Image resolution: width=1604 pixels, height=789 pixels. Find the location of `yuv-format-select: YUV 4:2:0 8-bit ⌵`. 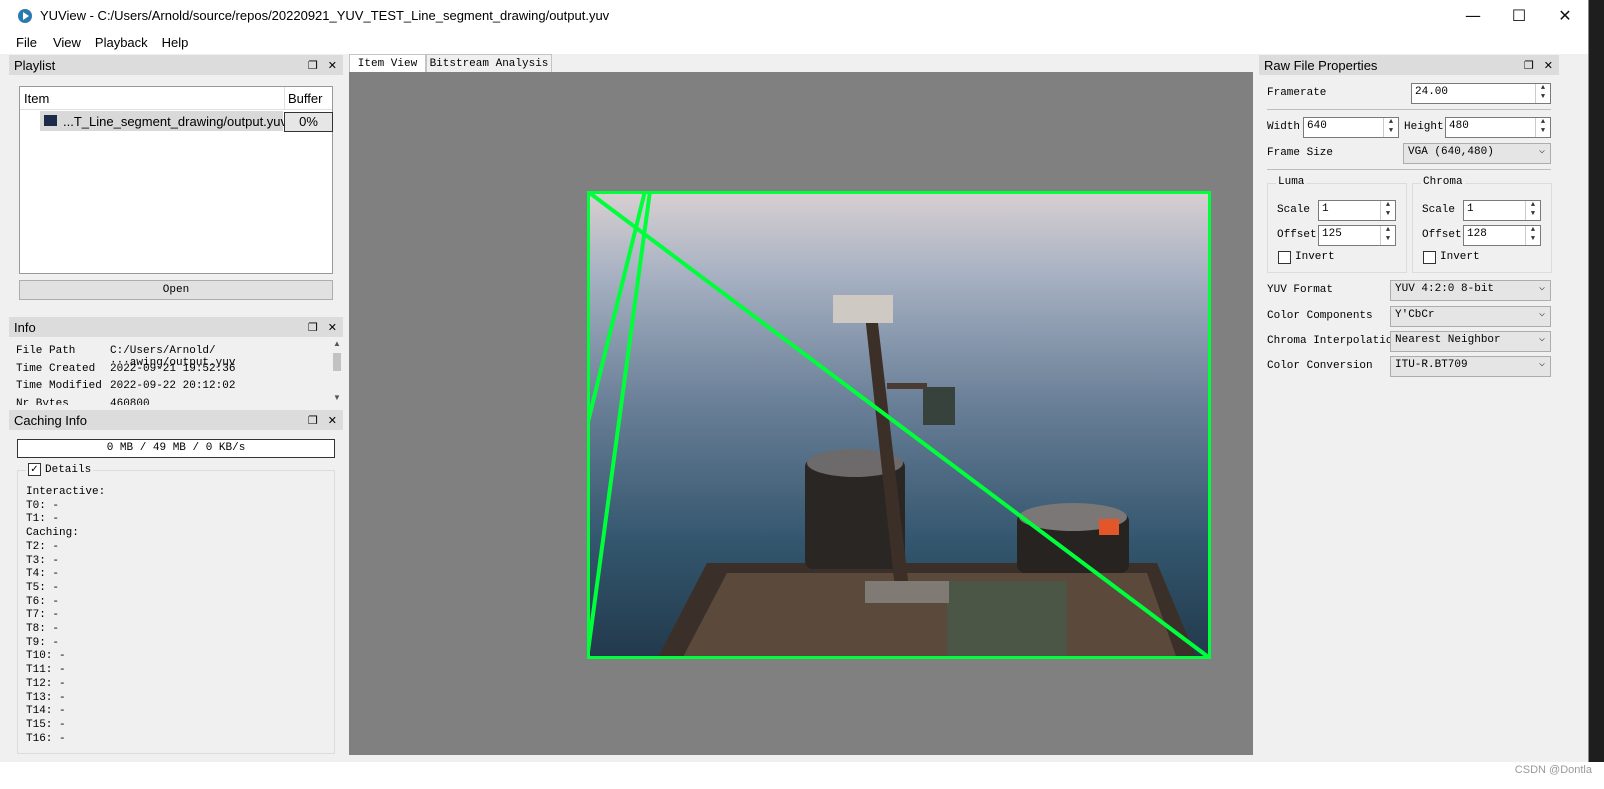

yuv-format-select: YUV 4:2:0 8-bit ⌵ is located at coordinates (1470, 290).